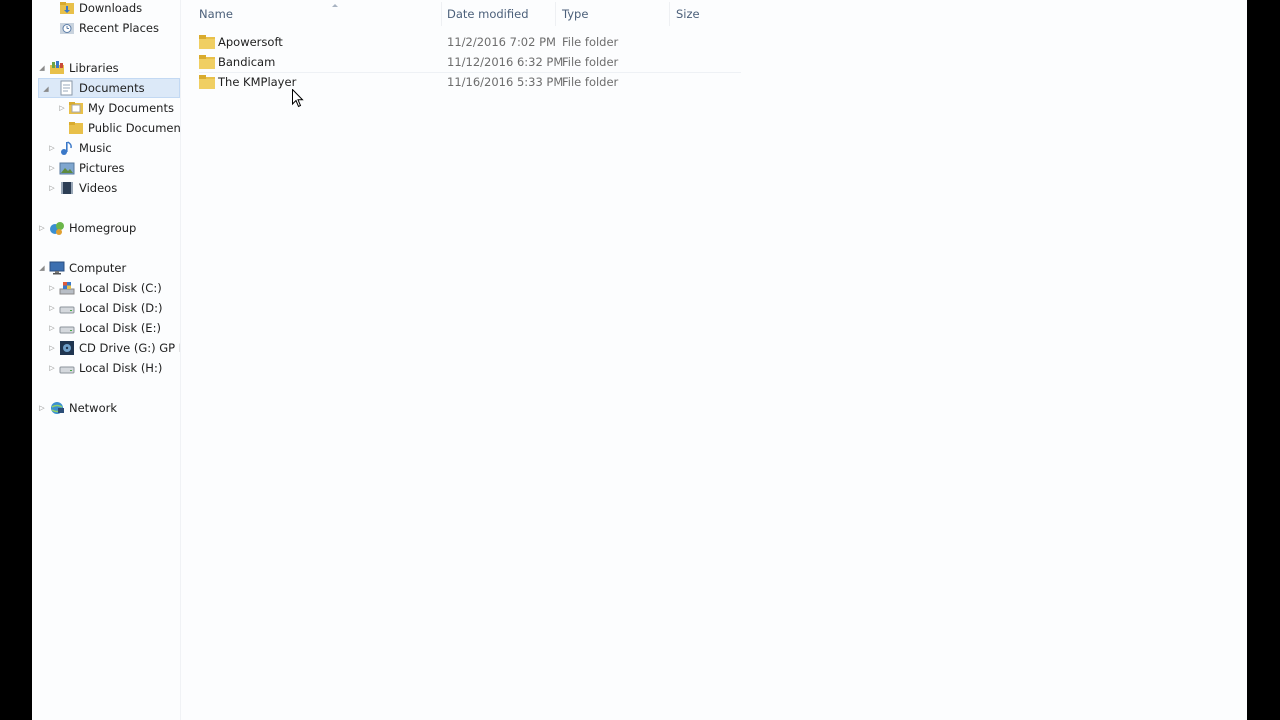  I want to click on music-icon, so click(66, 148).